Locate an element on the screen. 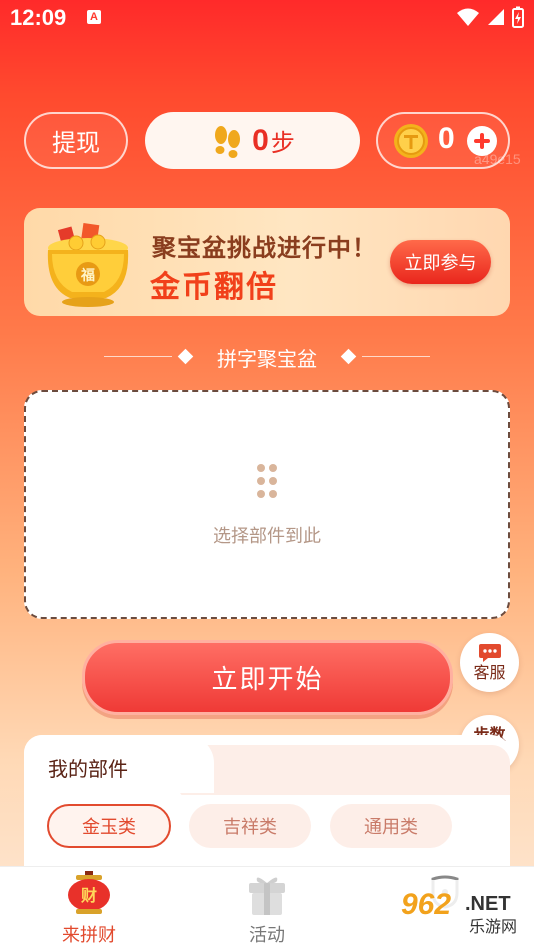 Image resolution: width=534 pixels, height=951 pixels. nav-label-activity: 活动 is located at coordinates (267, 935).